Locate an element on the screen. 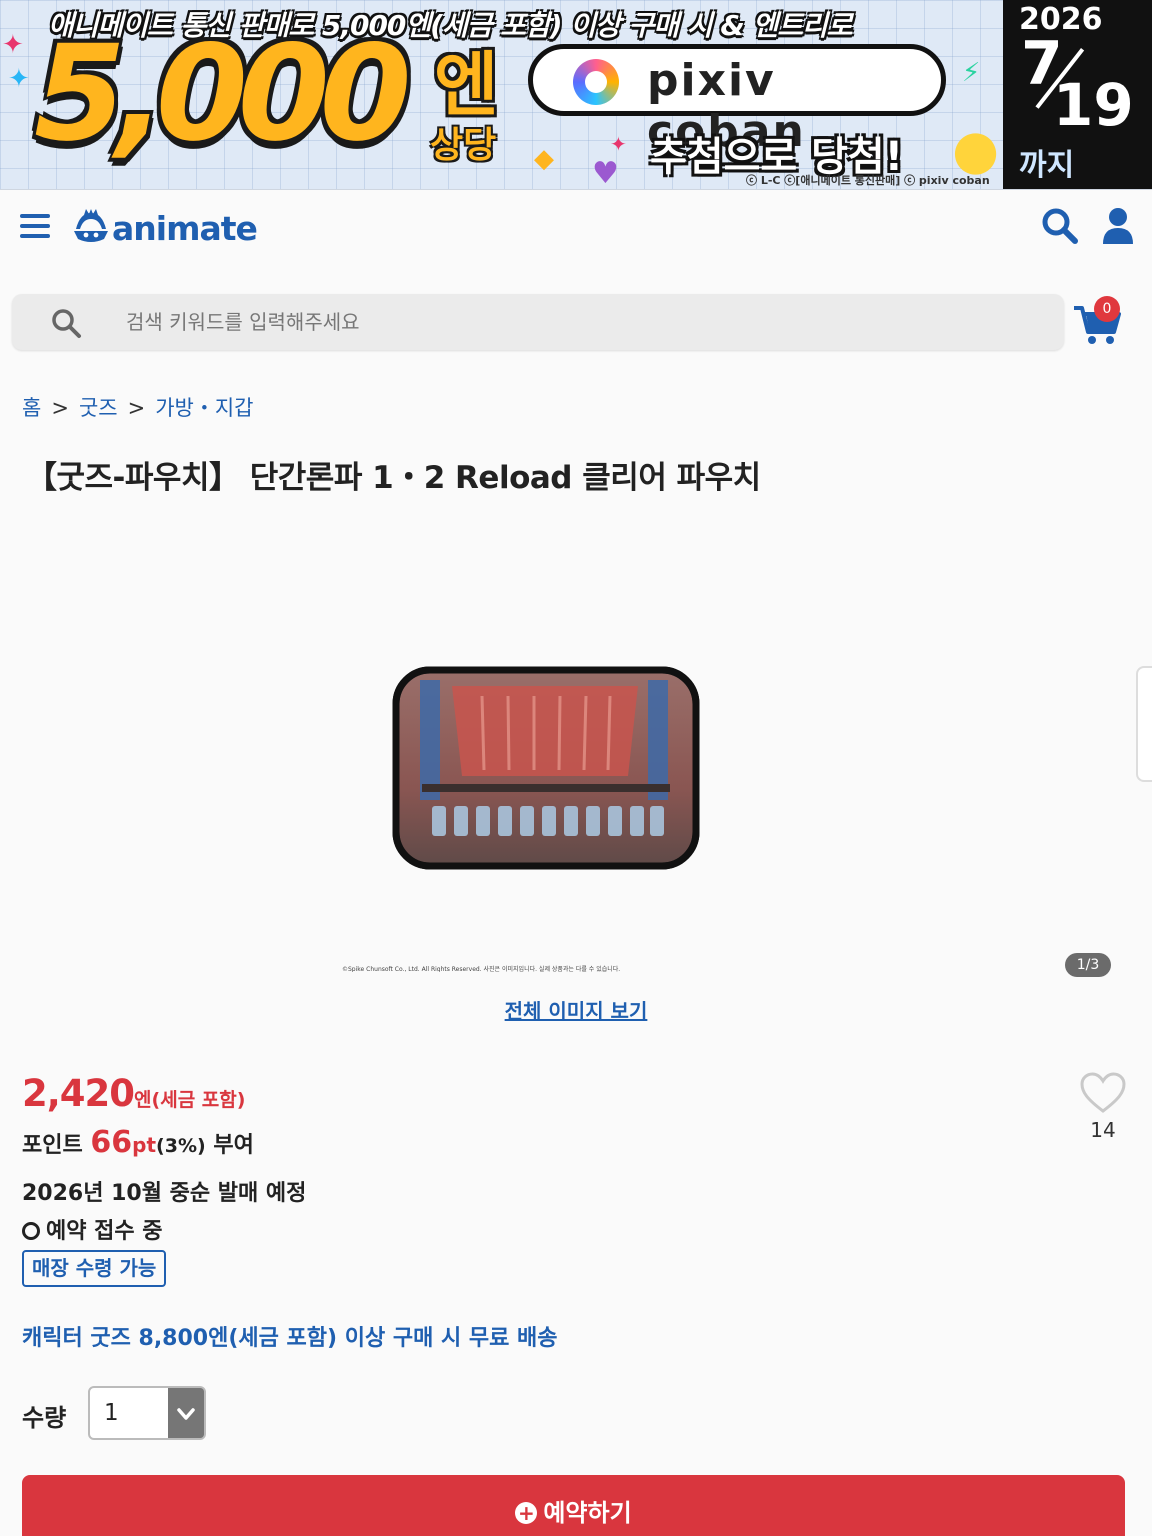 The image size is (1152, 1536). points-value: 66 is located at coordinates (111, 1142).